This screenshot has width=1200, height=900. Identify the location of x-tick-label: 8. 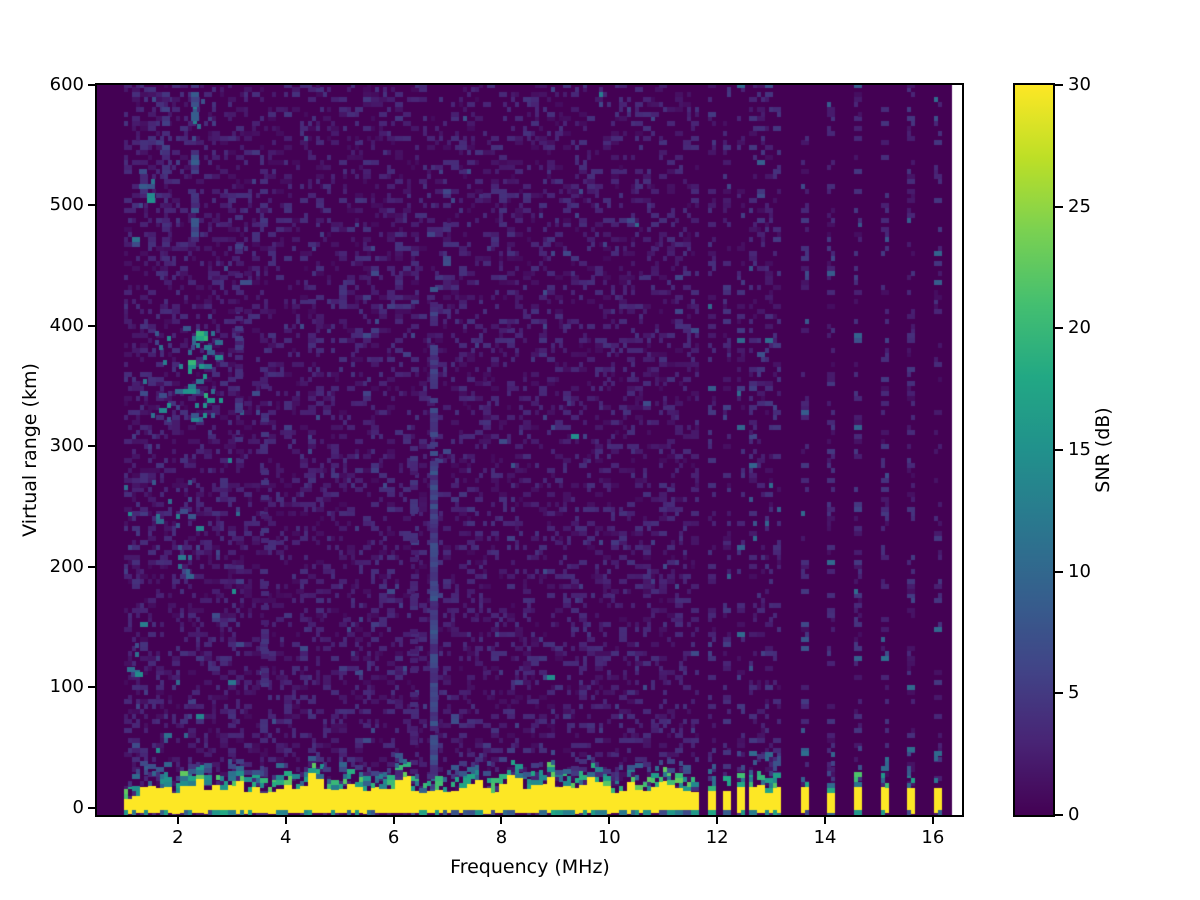
(501, 837).